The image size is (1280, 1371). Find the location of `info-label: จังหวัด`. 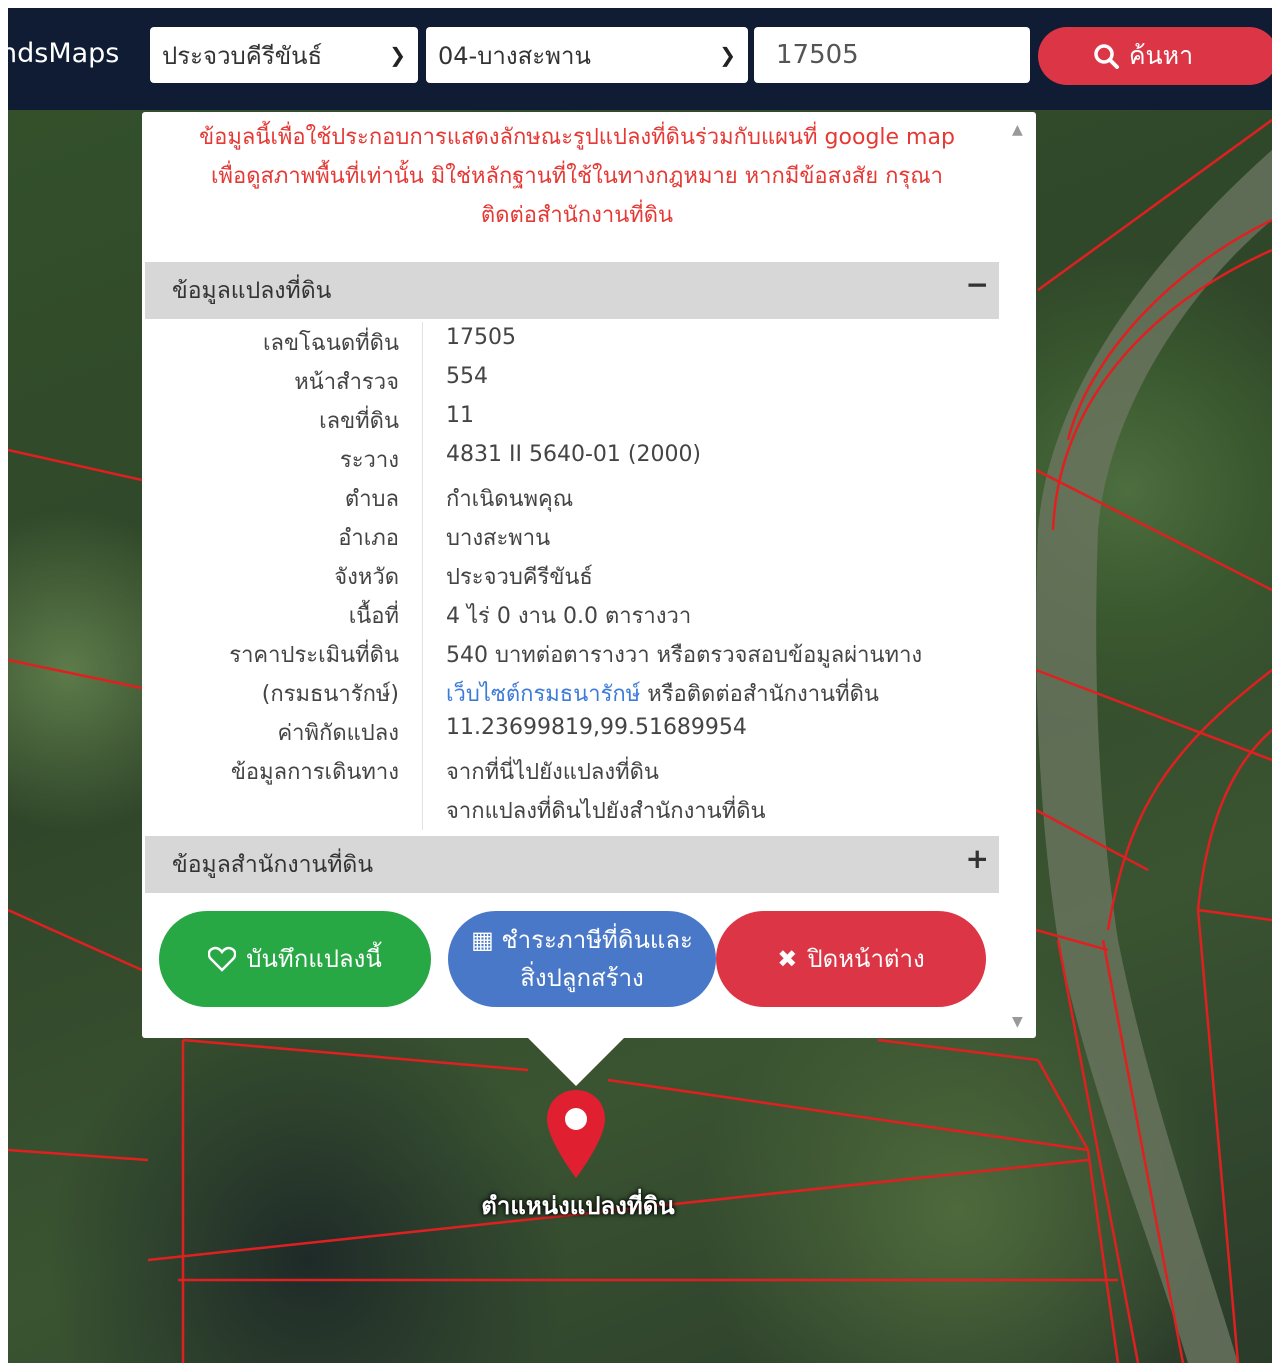

info-label: จังหวัด is located at coordinates (366, 577).